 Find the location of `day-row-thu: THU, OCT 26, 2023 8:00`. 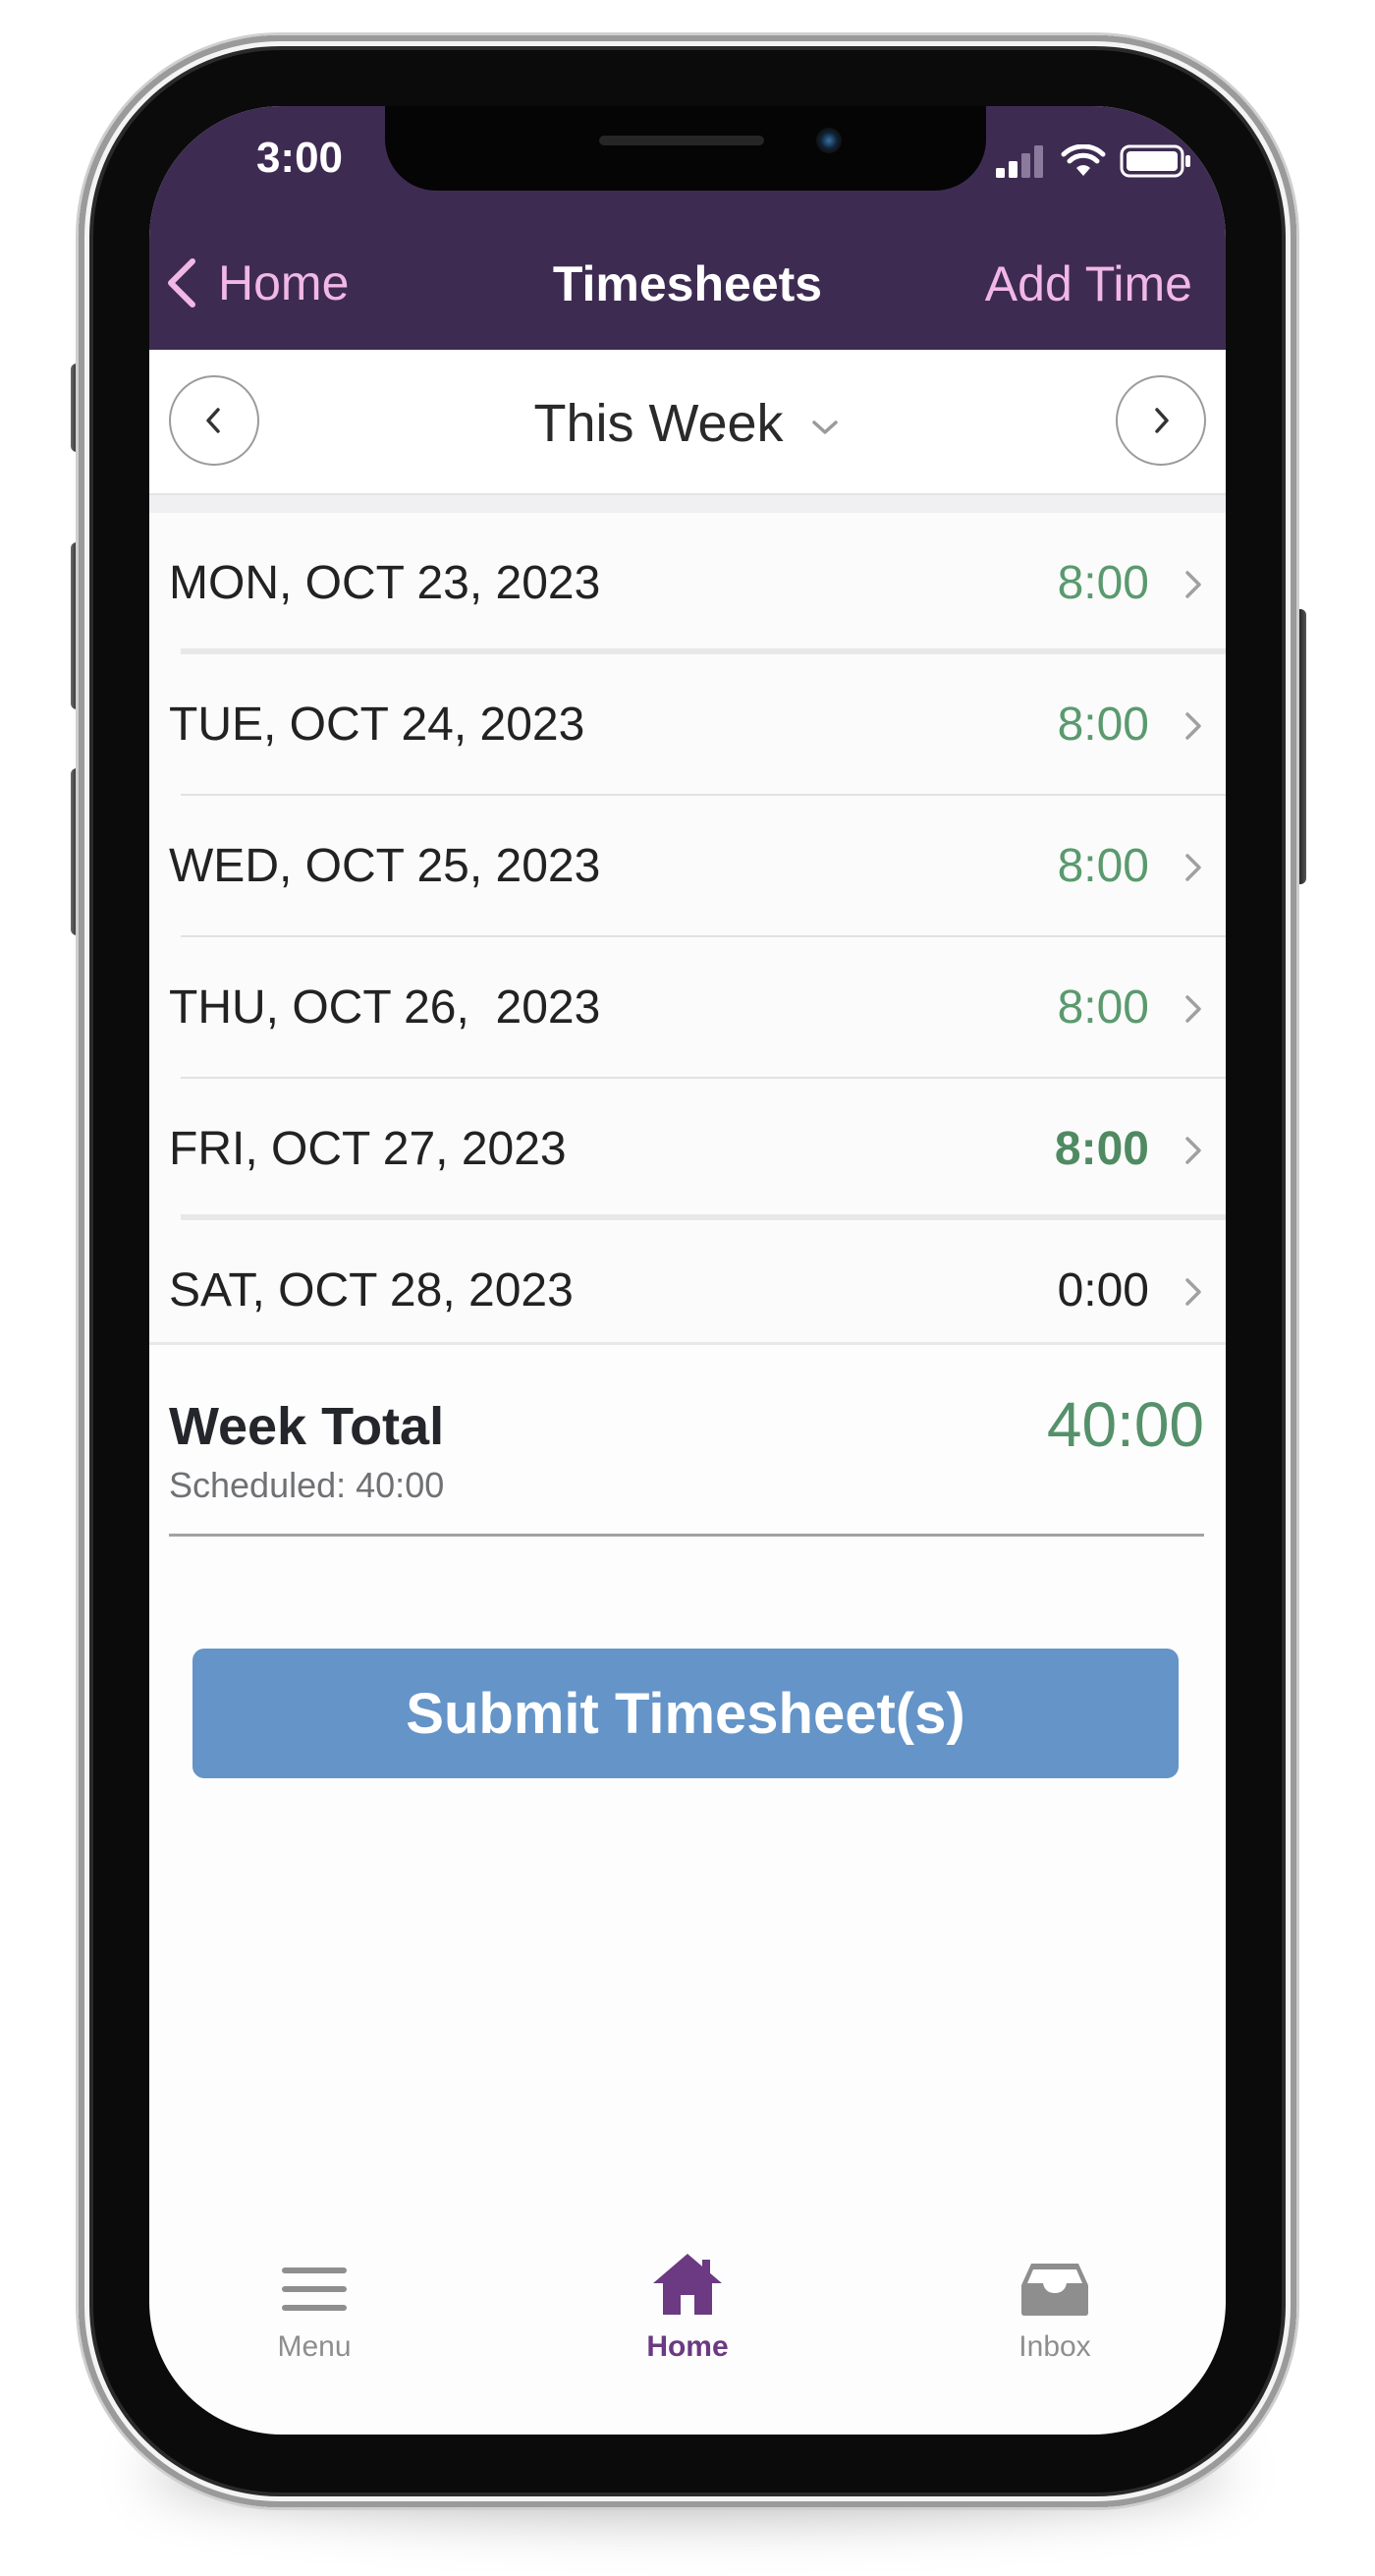

day-row-thu: THU, OCT 26, 2023 8:00 is located at coordinates (687, 1008).